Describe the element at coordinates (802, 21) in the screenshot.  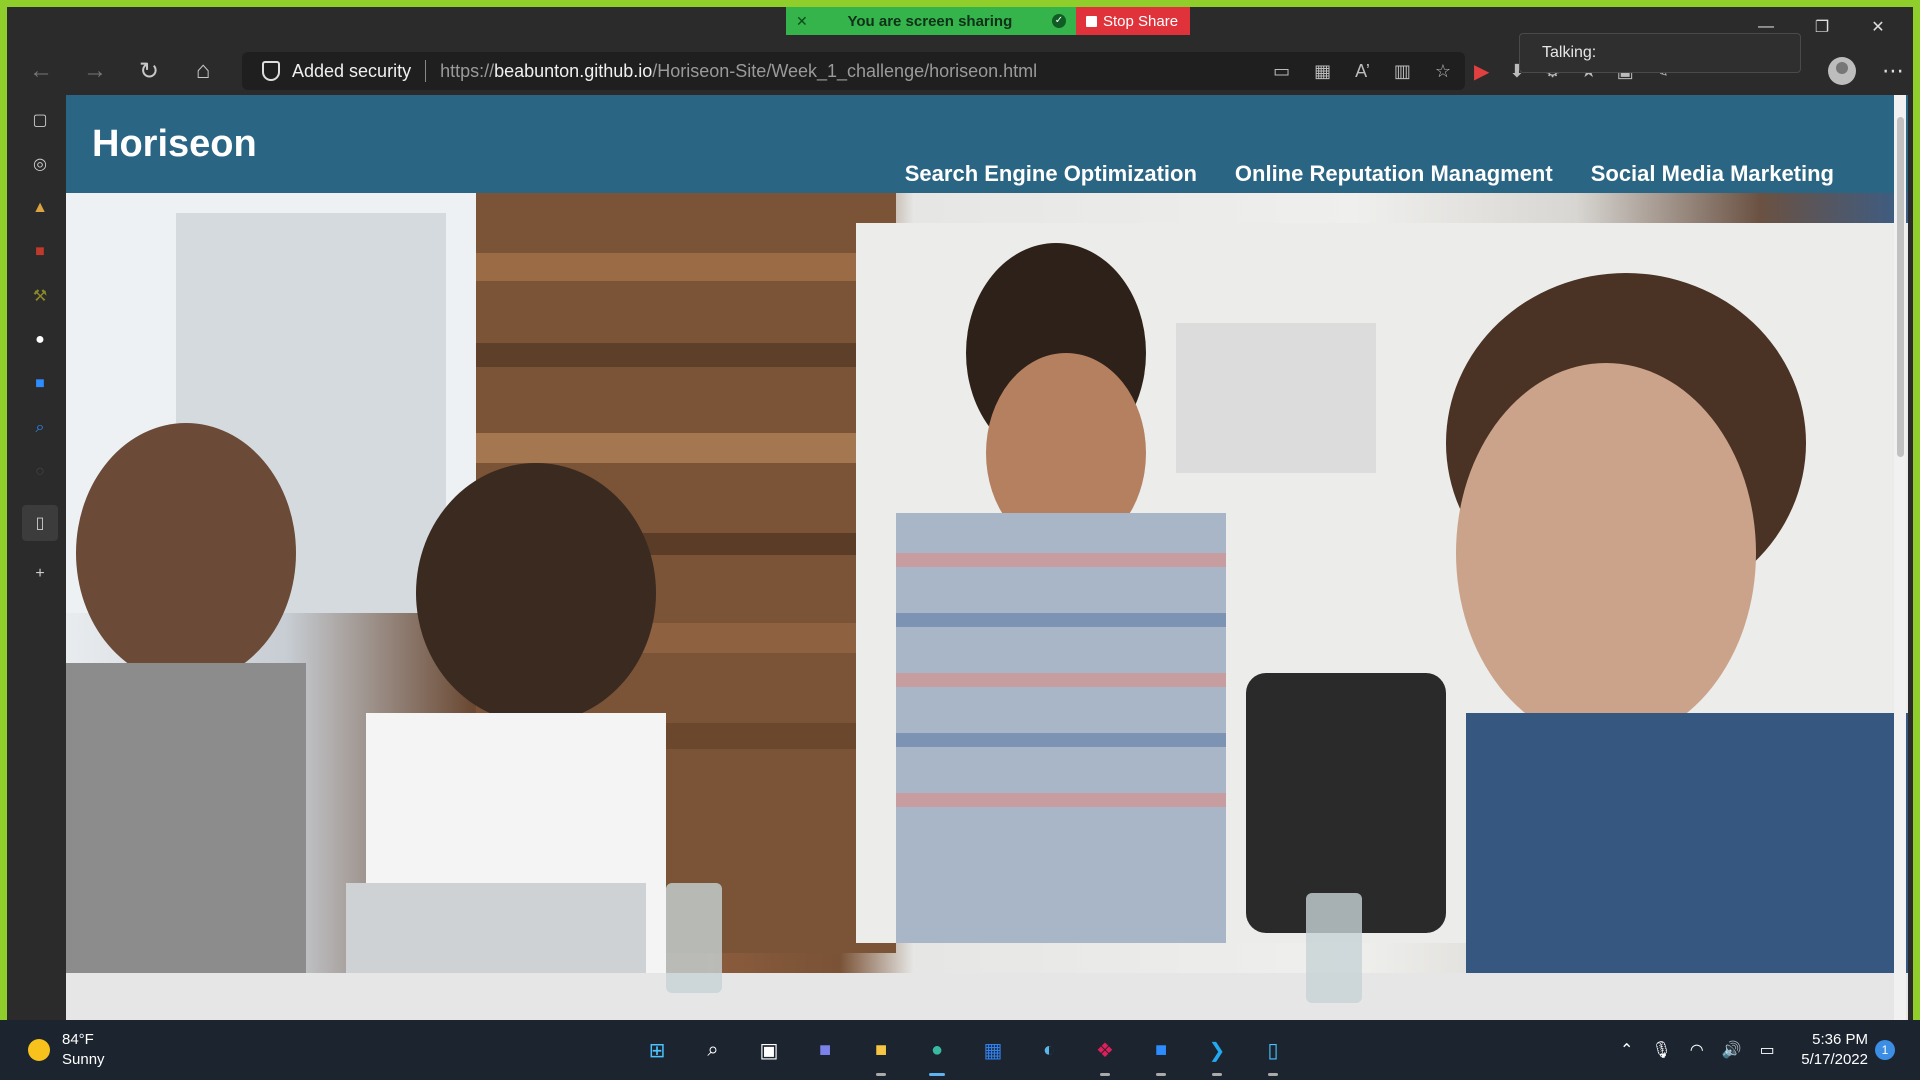
I see `pin-icon: ✕` at that location.